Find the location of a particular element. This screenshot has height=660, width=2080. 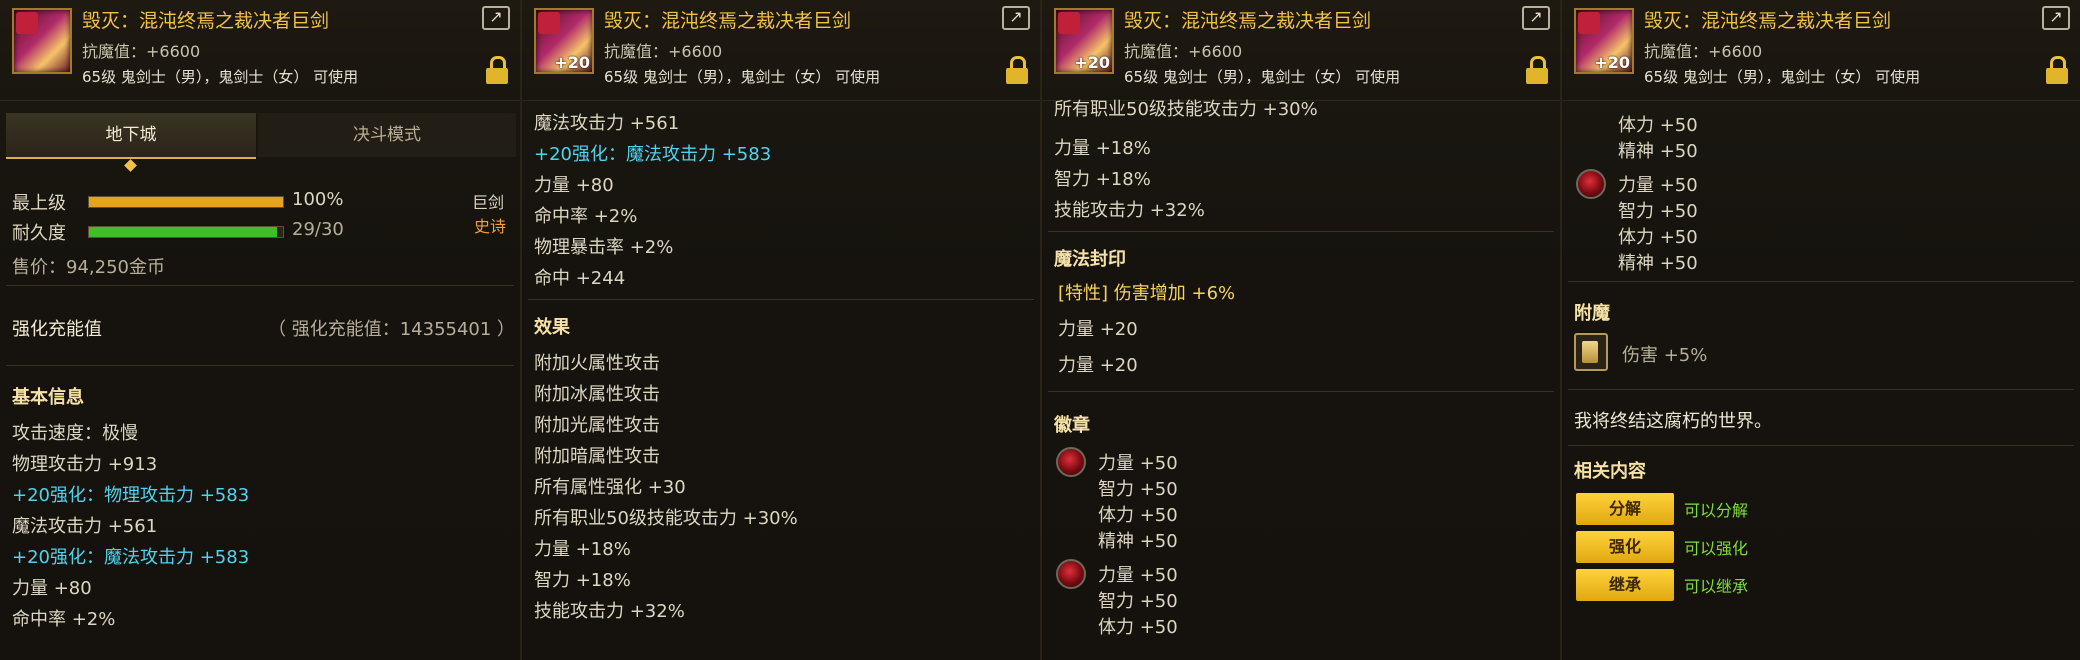

related-note: 可以分解 is located at coordinates (1716, 510).